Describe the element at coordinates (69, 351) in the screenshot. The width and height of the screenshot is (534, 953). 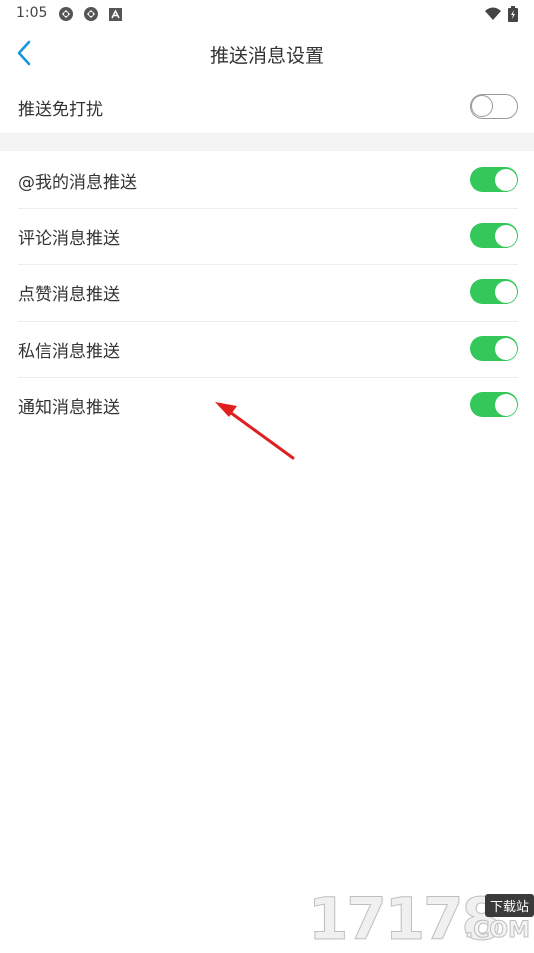
I see `setting-label: 私信消息推送` at that location.